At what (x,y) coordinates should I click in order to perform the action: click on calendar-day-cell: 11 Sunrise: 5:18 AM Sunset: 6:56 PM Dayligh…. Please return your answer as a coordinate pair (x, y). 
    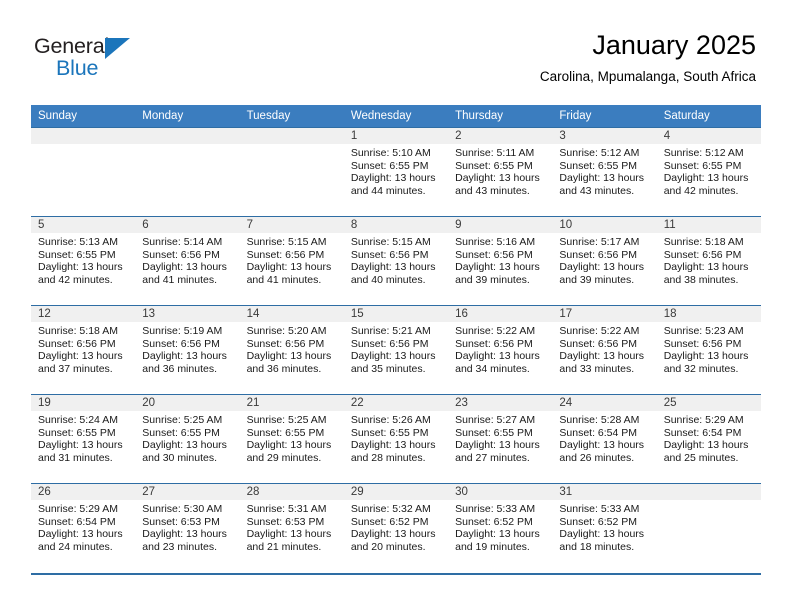
    Looking at the image, I should click on (708, 261).